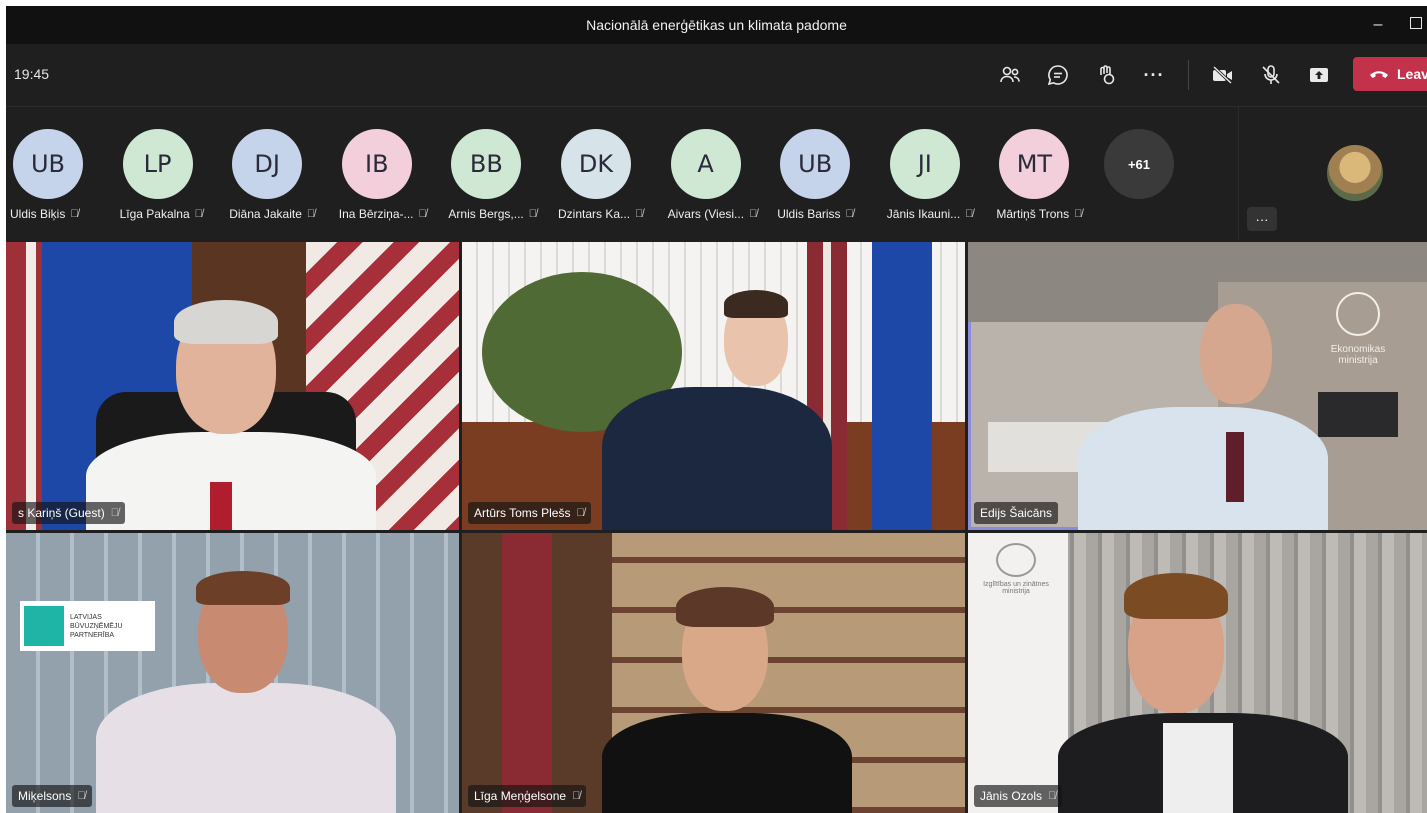  Describe the element at coordinates (1016, 513) in the screenshot. I see `participant-name: Edijs Šaicāns` at that location.